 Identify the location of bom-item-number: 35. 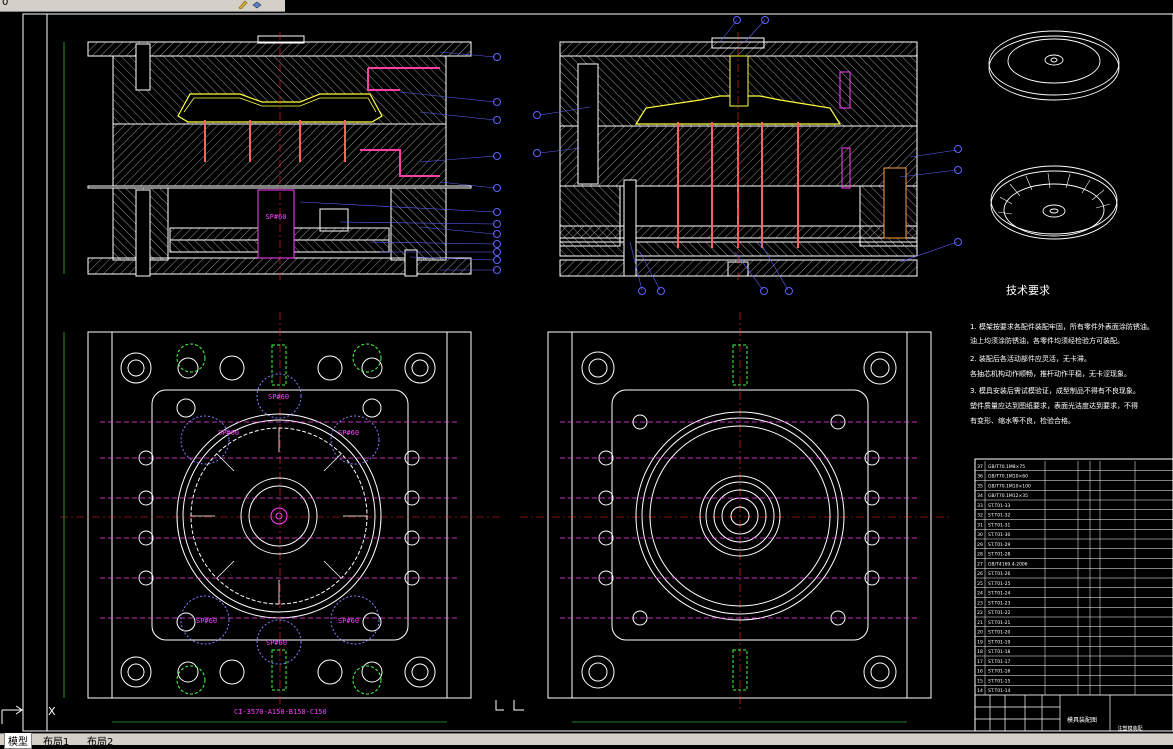
(980, 486).